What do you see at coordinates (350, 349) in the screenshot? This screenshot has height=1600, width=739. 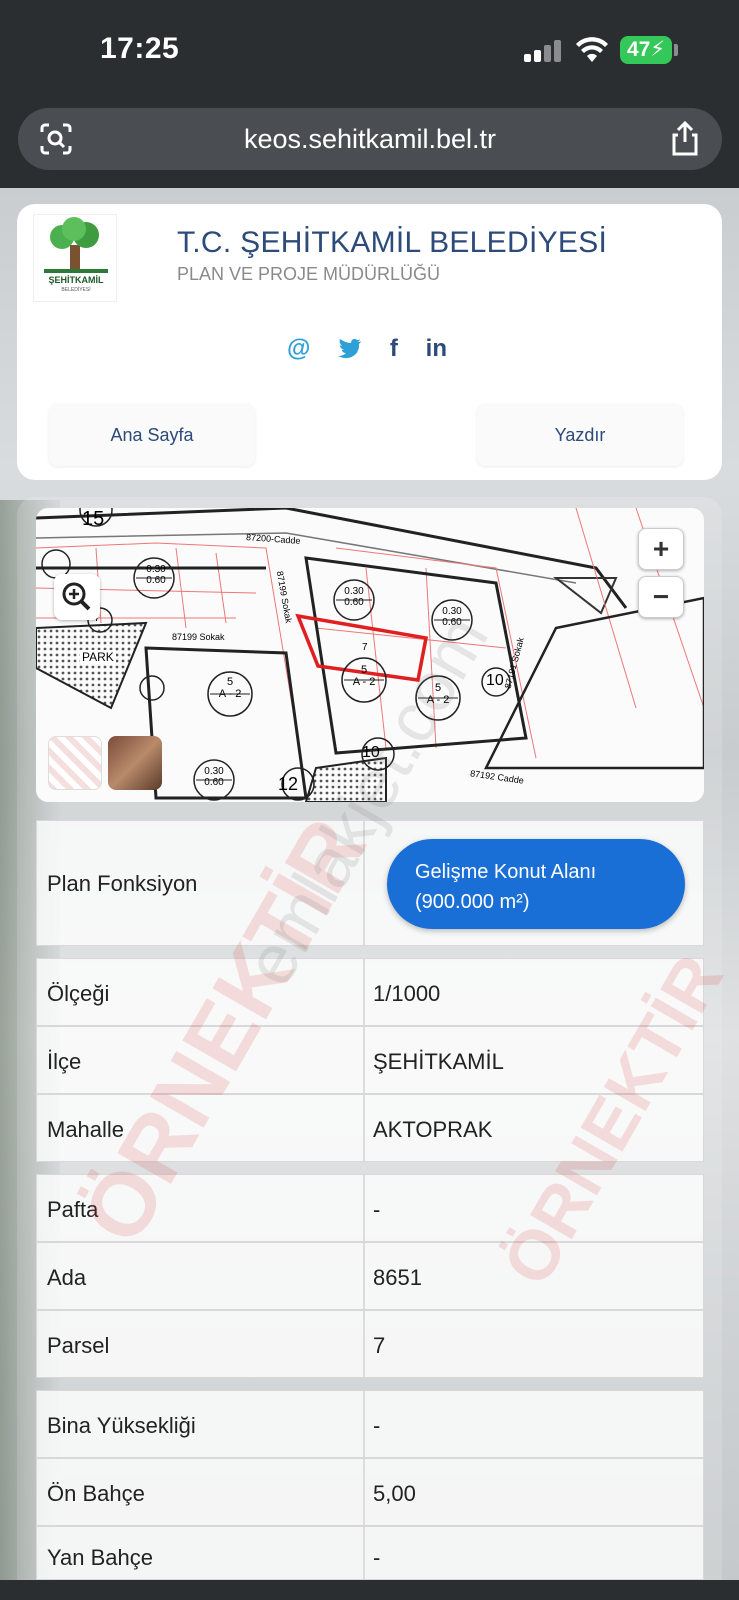 I see `twitter-icon` at bounding box center [350, 349].